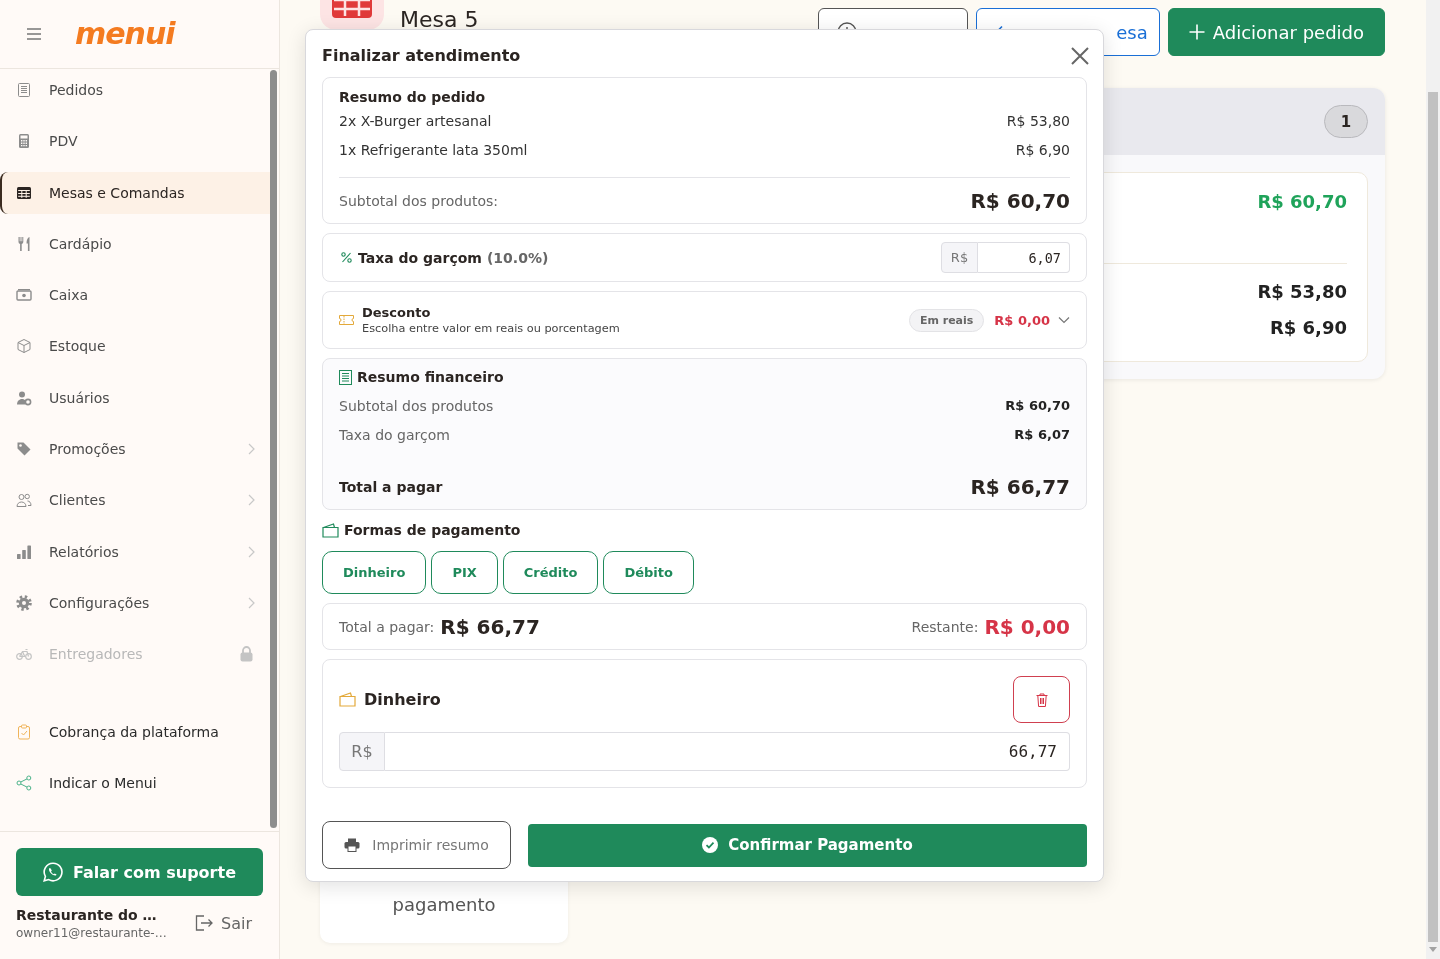 The height and width of the screenshot is (959, 1440). I want to click on sidebar-item: PDV, so click(135, 141).